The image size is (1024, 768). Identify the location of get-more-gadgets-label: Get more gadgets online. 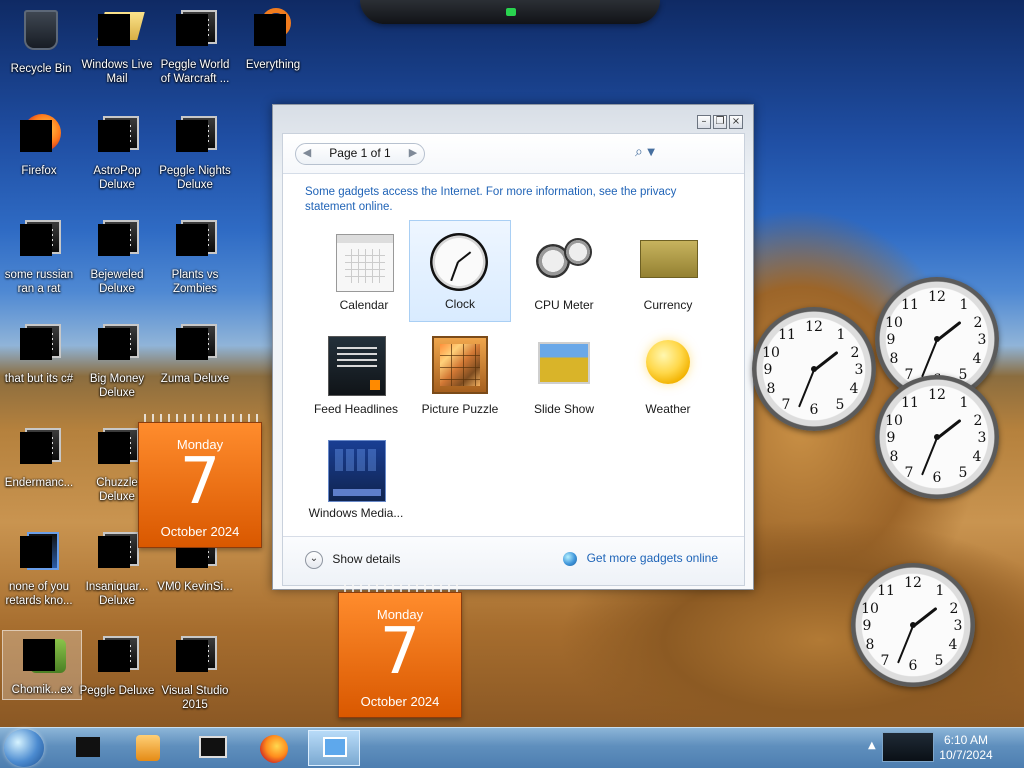
(652, 558).